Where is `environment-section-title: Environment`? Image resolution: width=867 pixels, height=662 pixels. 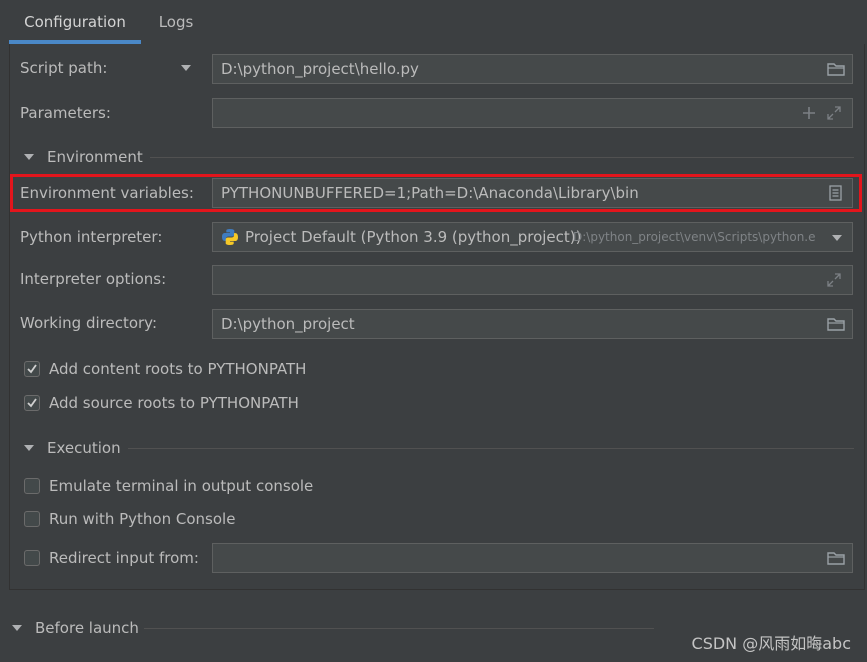
environment-section-title: Environment is located at coordinates (95, 157).